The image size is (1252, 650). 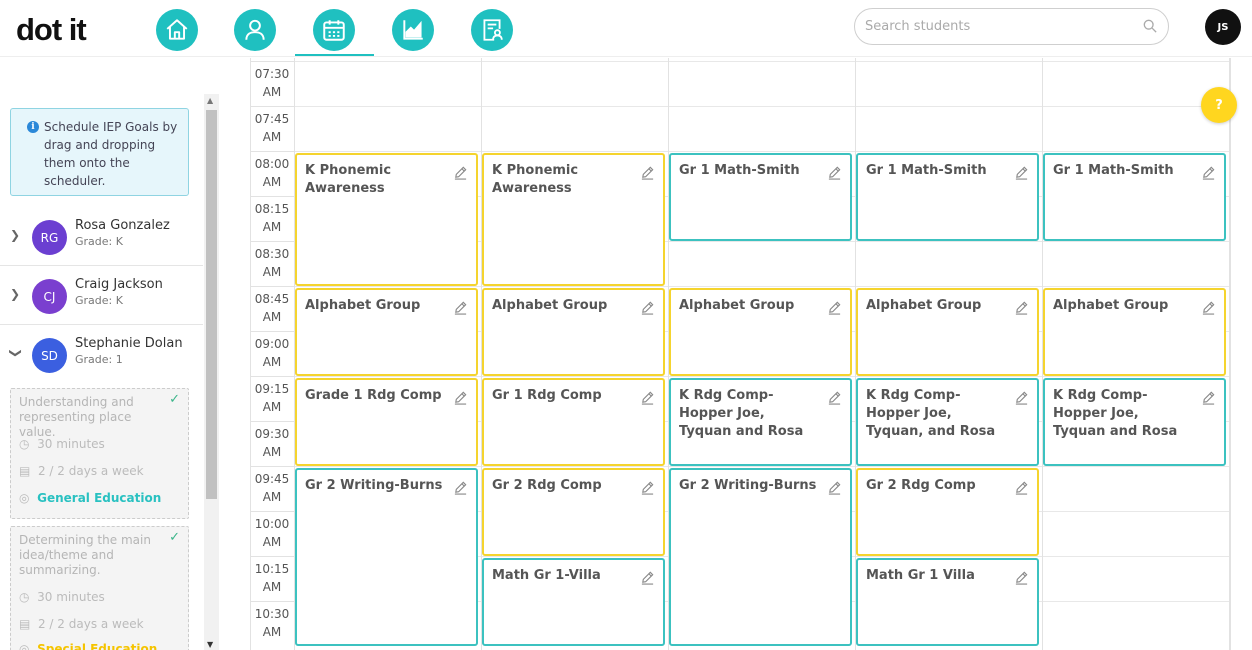 I want to click on chevron-down-icon: ❯, so click(x=16, y=353).